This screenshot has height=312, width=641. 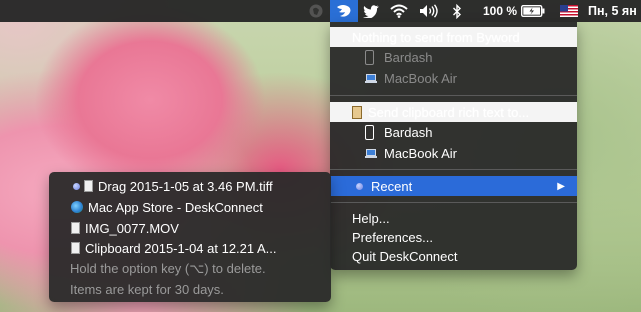 What do you see at coordinates (399, 11) in the screenshot?
I see `wifi-icon` at bounding box center [399, 11].